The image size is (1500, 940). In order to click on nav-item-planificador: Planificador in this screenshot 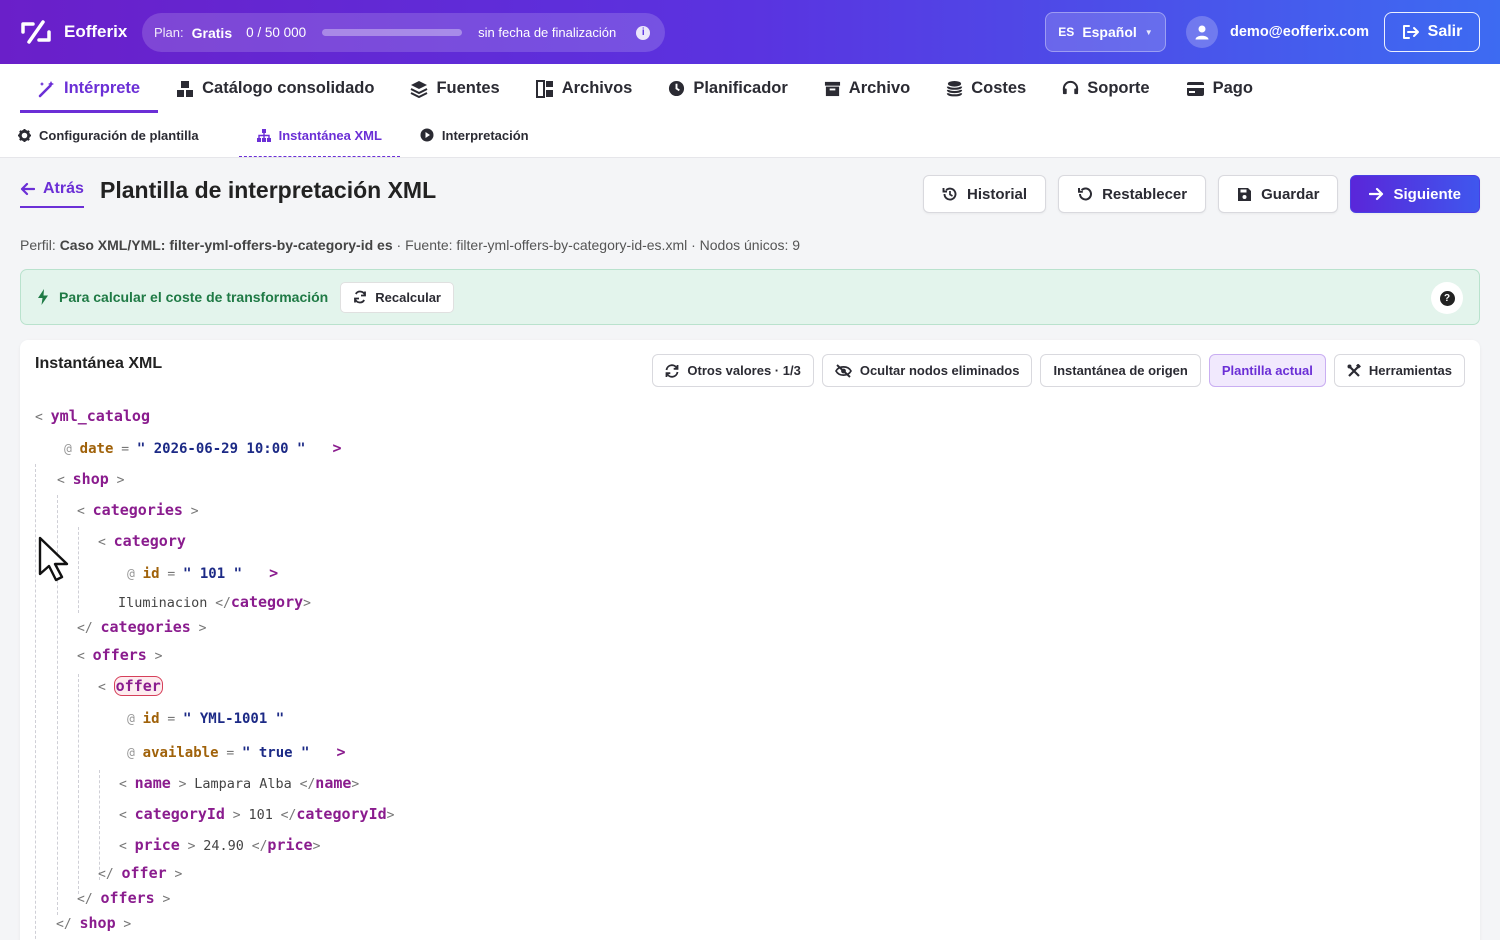, I will do `click(727, 88)`.